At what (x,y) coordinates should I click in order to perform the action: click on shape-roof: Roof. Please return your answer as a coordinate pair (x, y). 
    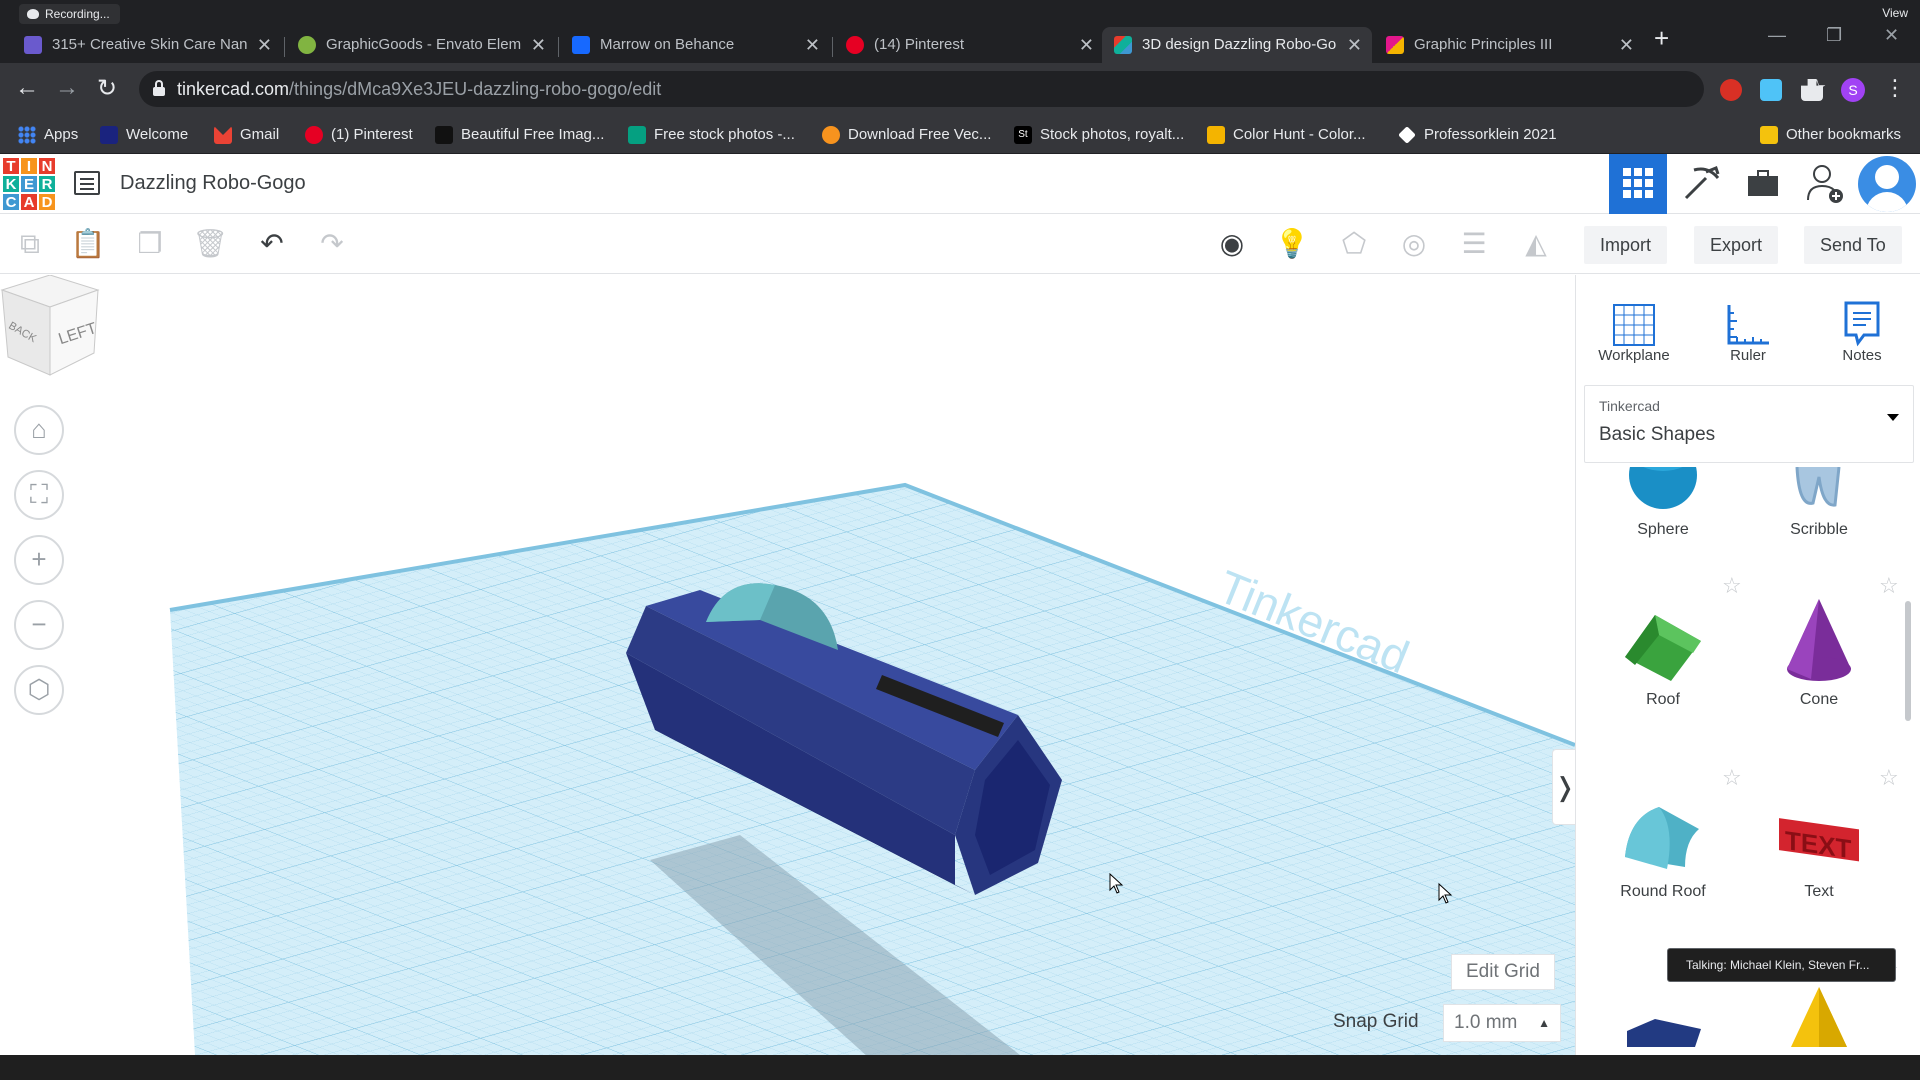
    Looking at the image, I should click on (1663, 652).